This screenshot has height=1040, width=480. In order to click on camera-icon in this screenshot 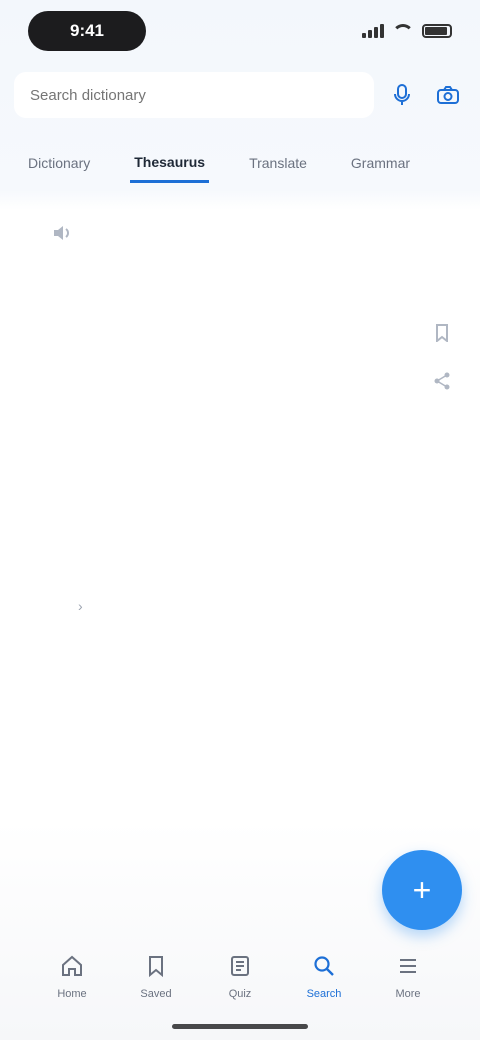, I will do `click(448, 95)`.